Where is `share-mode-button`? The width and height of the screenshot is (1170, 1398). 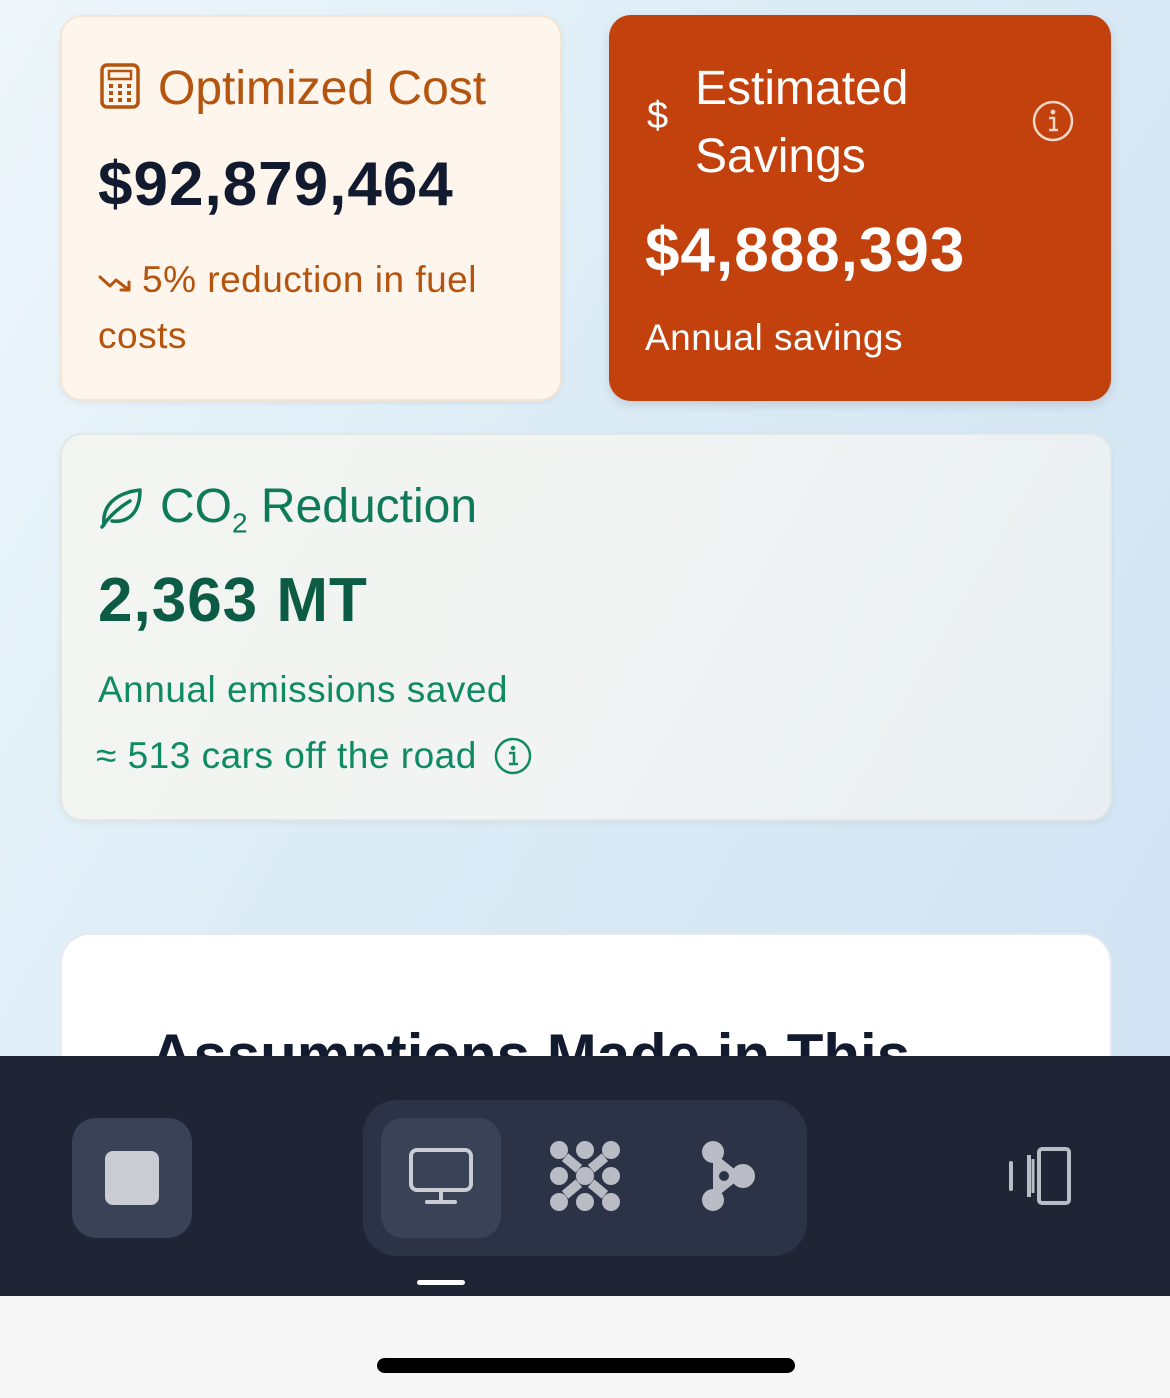
share-mode-button is located at coordinates (729, 1178).